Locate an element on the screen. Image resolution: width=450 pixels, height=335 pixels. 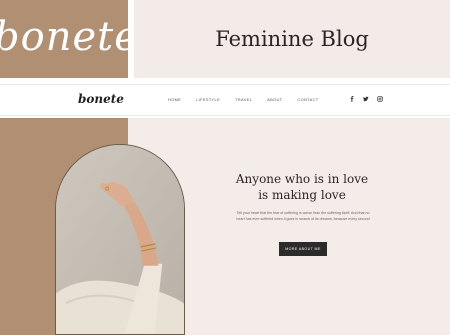
nav-link-about: About is located at coordinates (274, 100).